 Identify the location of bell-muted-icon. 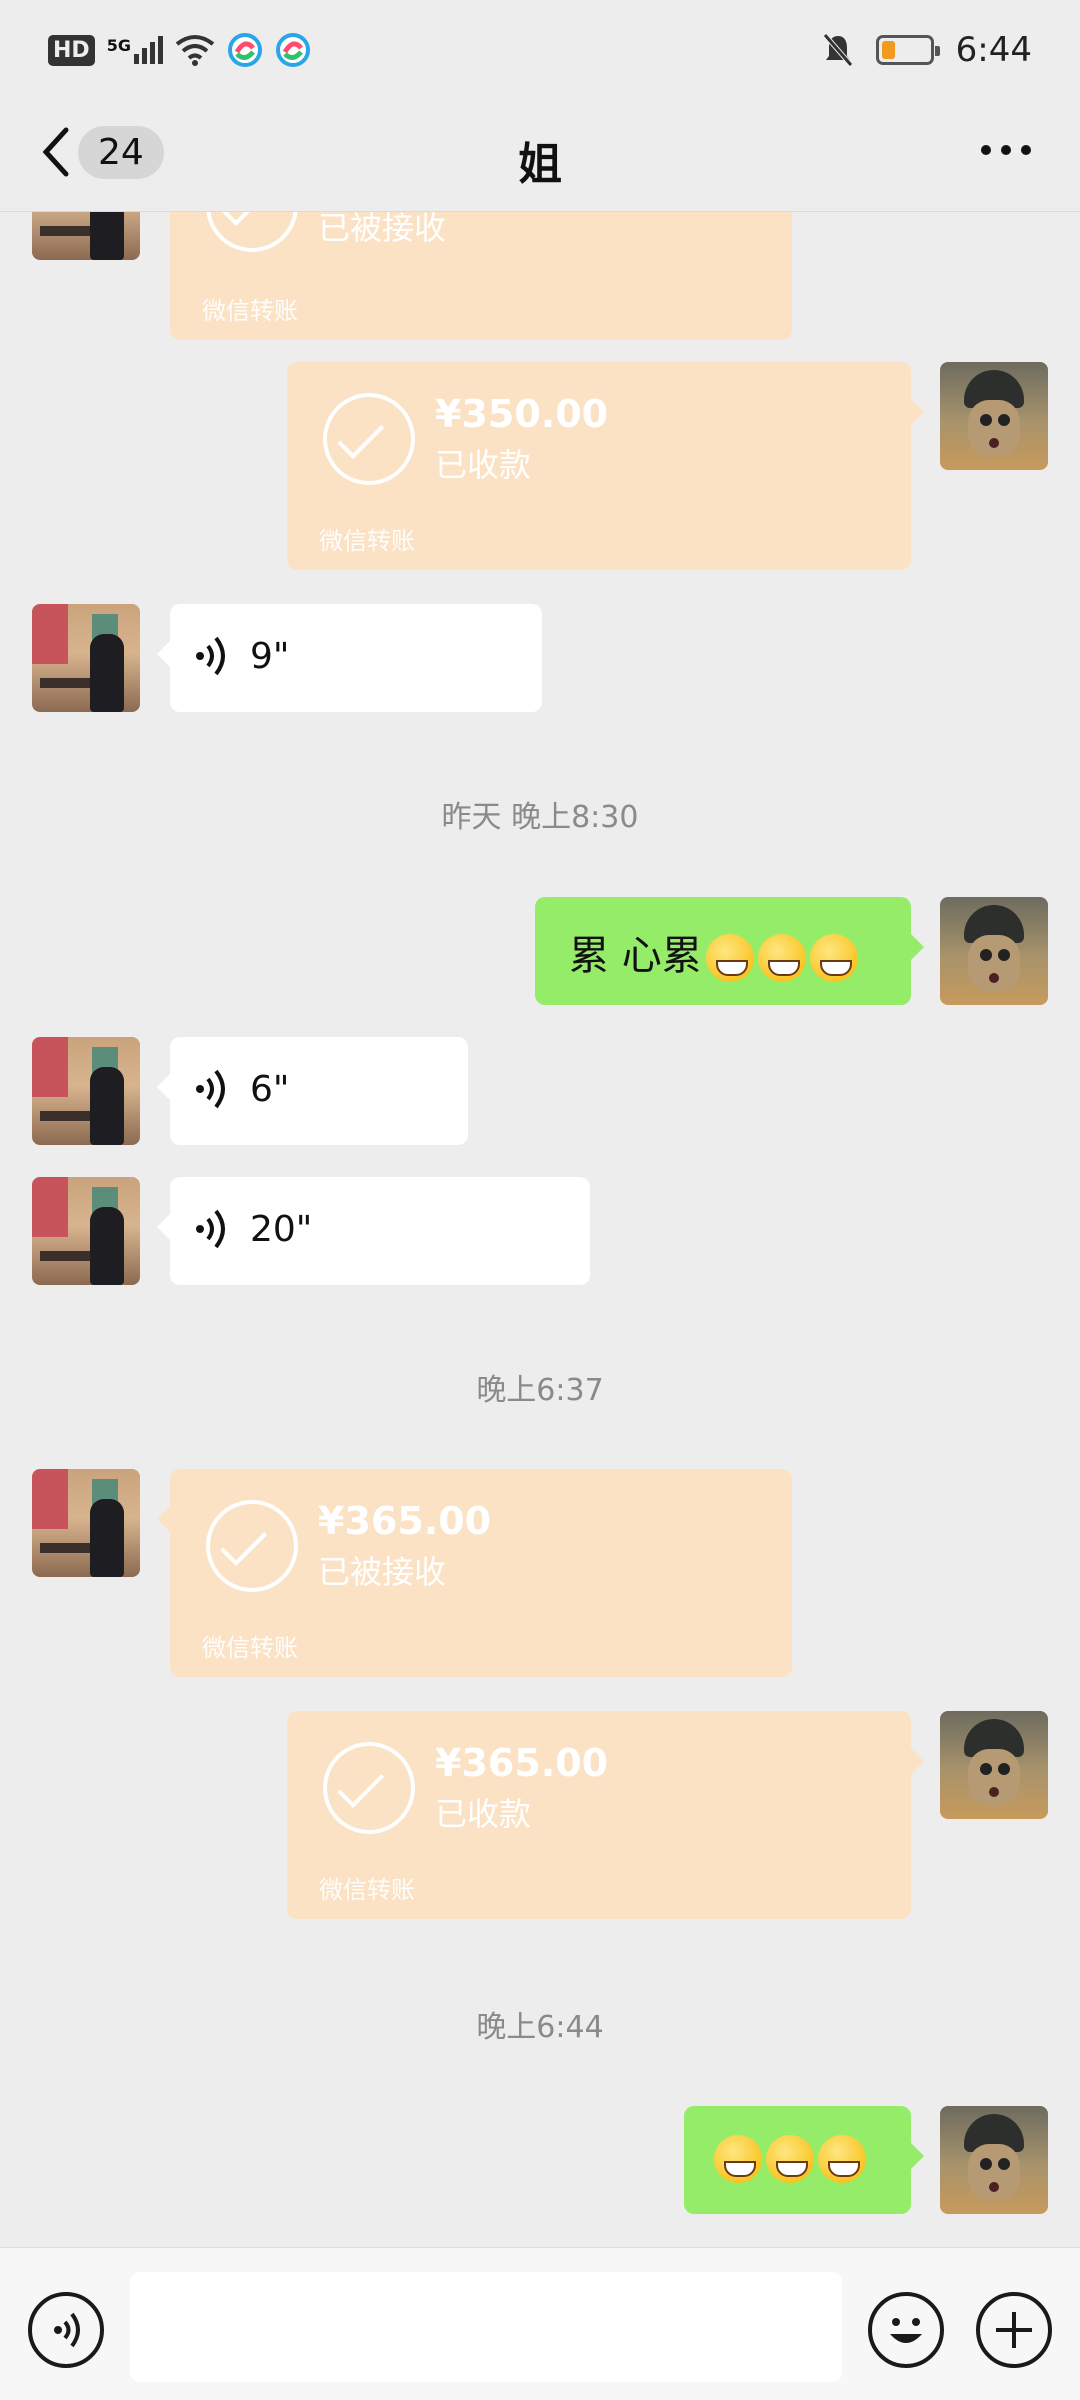
(837, 50).